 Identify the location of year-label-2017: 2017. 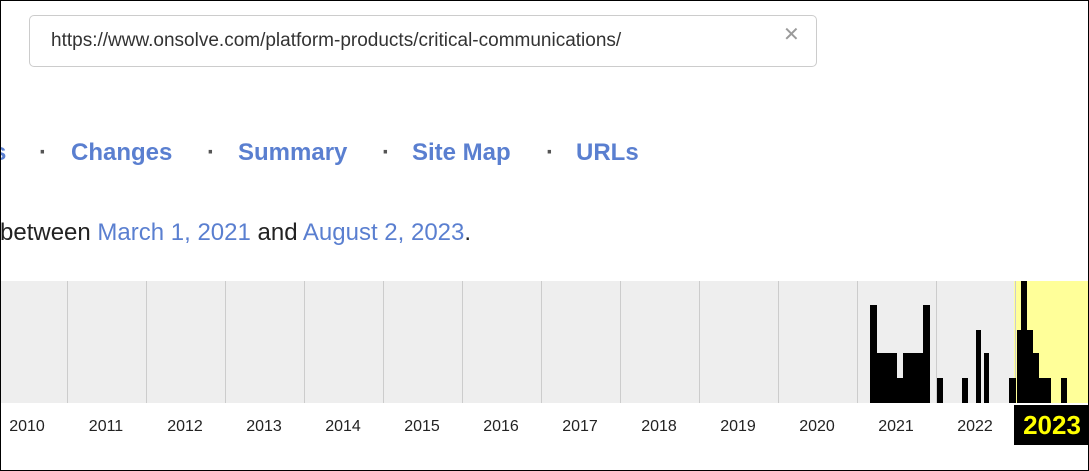
(580, 427).